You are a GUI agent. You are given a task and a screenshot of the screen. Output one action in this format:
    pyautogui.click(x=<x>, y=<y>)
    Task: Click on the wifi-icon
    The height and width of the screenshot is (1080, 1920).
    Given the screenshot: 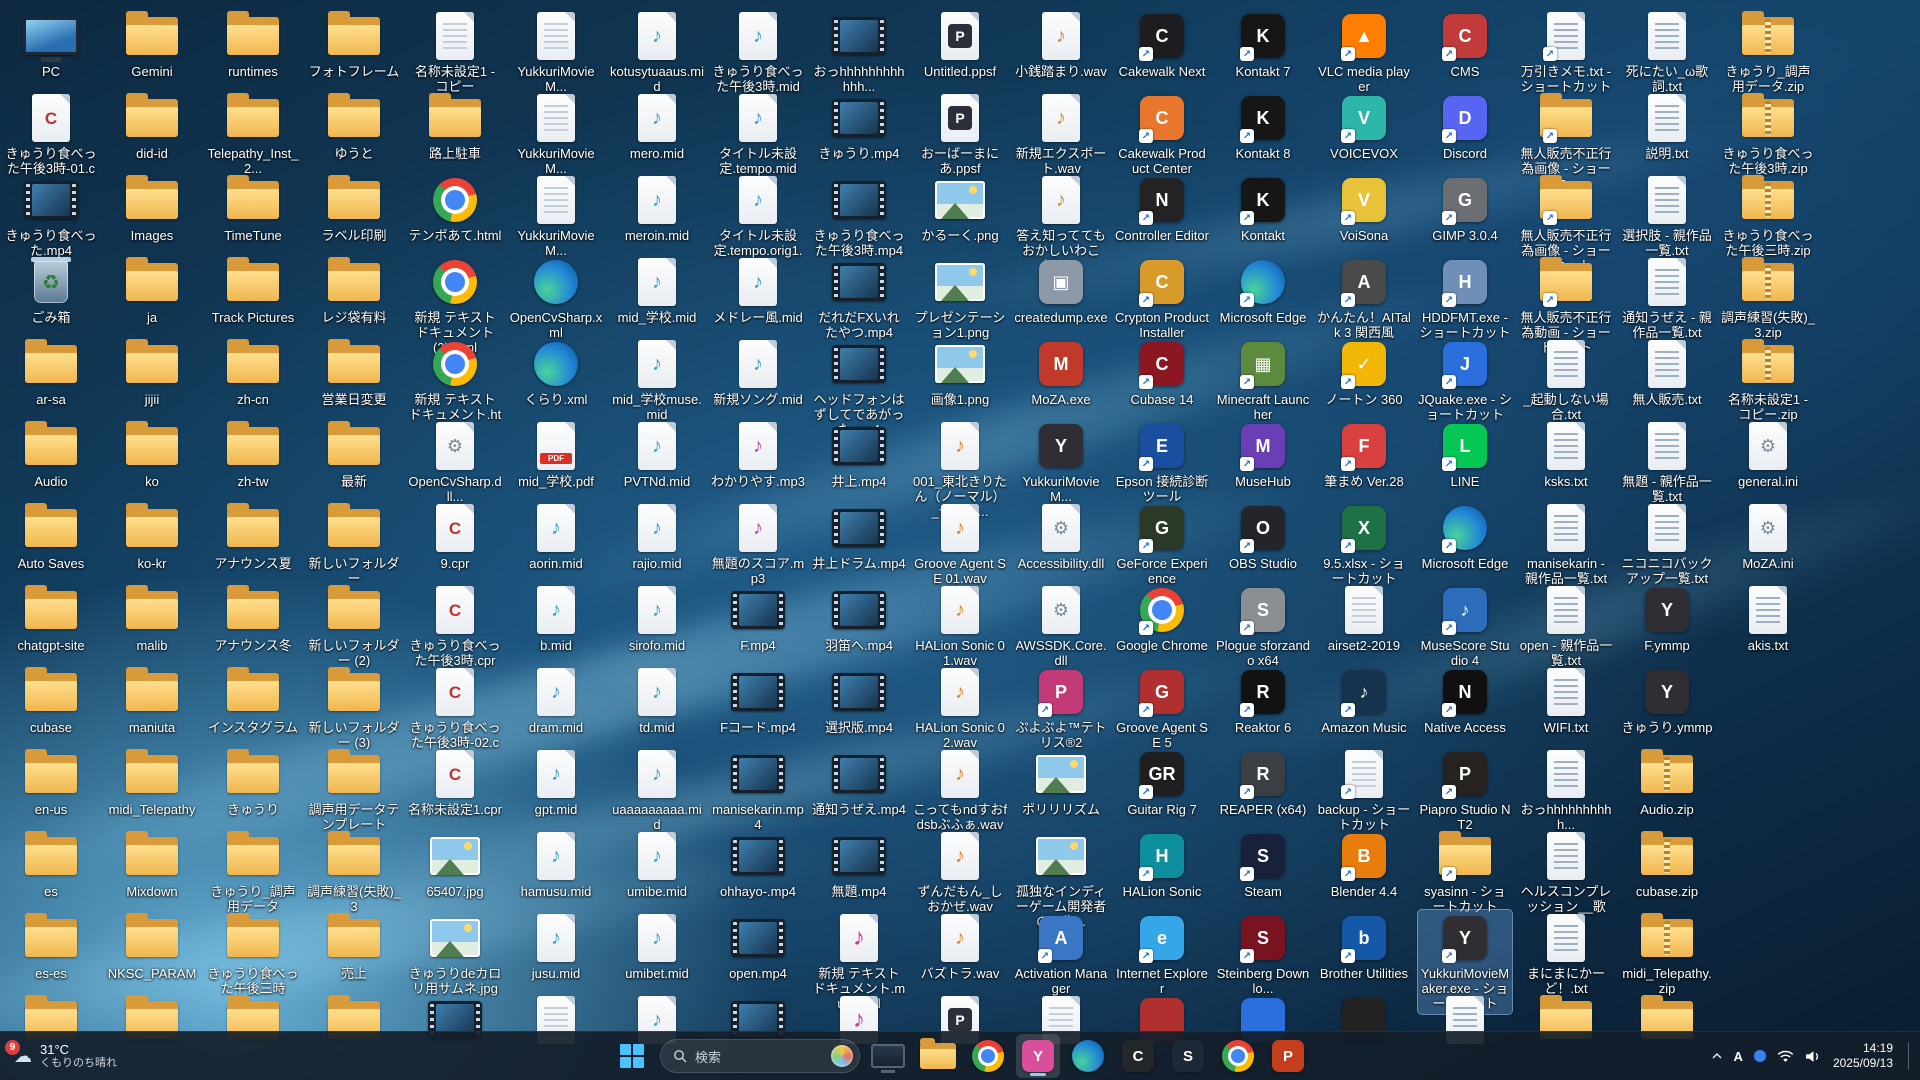 What is the action you would take?
    pyautogui.click(x=1785, y=1056)
    